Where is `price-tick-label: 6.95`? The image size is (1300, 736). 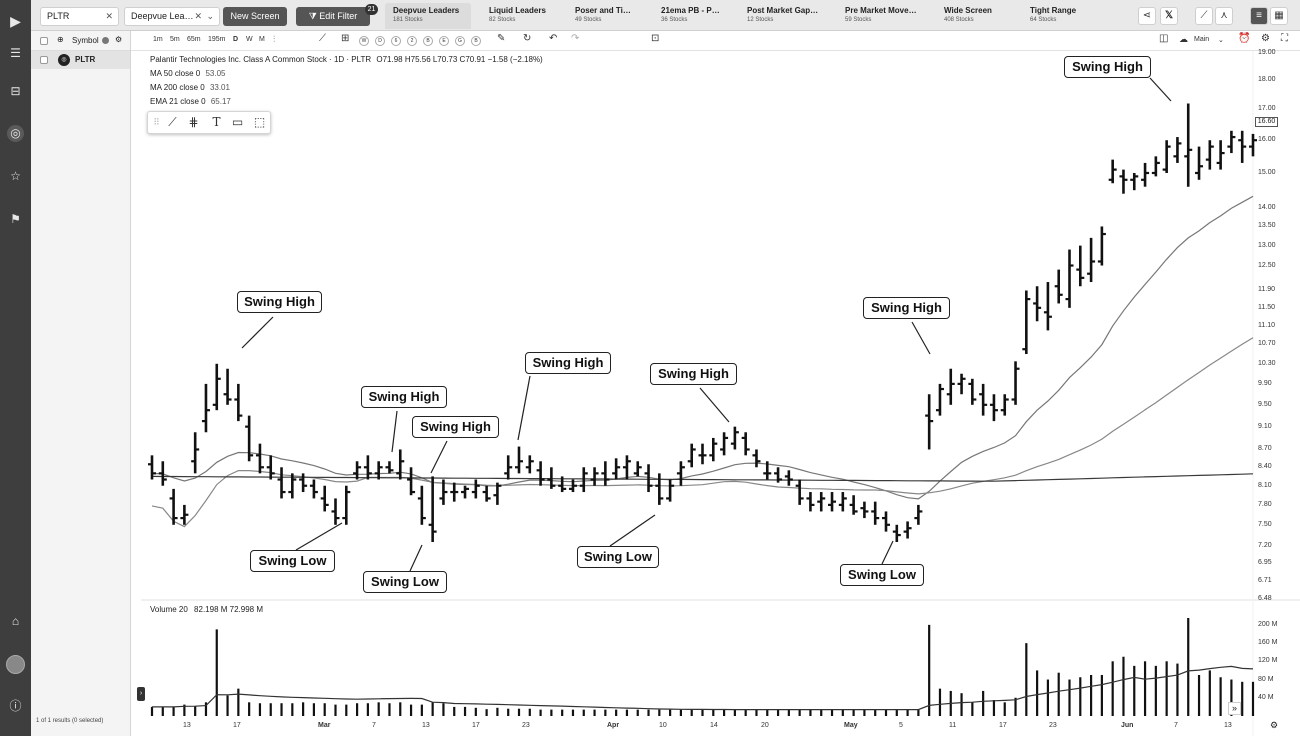 price-tick-label: 6.95 is located at coordinates (1265, 562).